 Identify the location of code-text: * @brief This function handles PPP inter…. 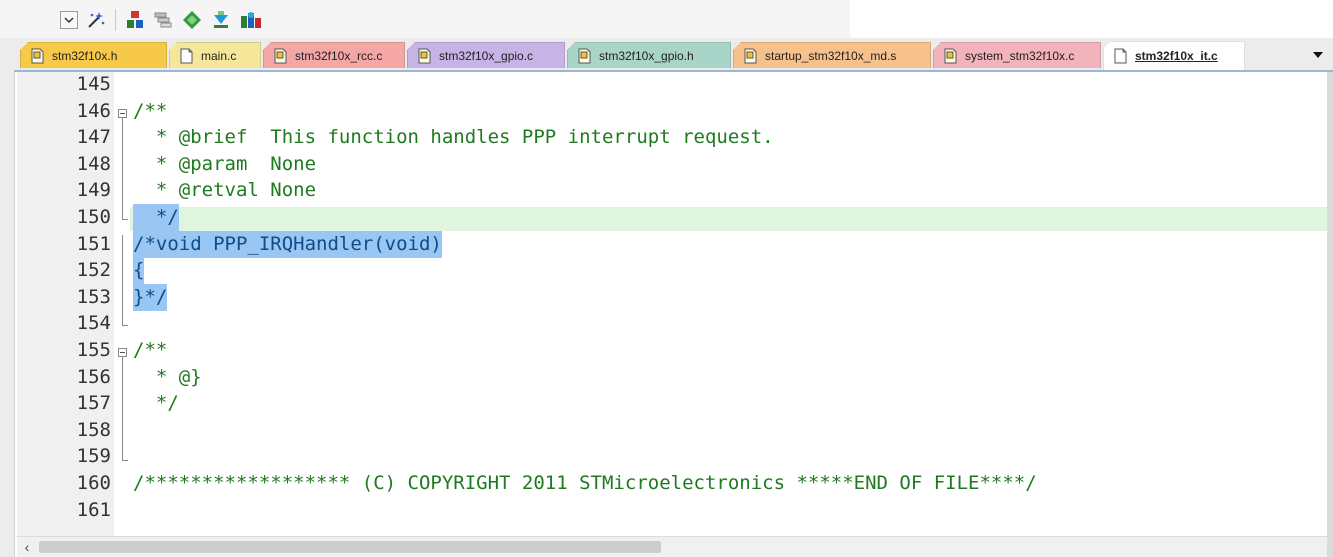
(453, 137).